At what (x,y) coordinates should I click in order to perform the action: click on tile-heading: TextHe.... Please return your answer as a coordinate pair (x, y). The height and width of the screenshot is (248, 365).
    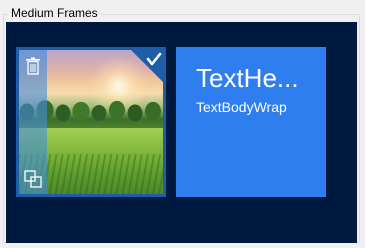
    Looking at the image, I should click on (247, 78).